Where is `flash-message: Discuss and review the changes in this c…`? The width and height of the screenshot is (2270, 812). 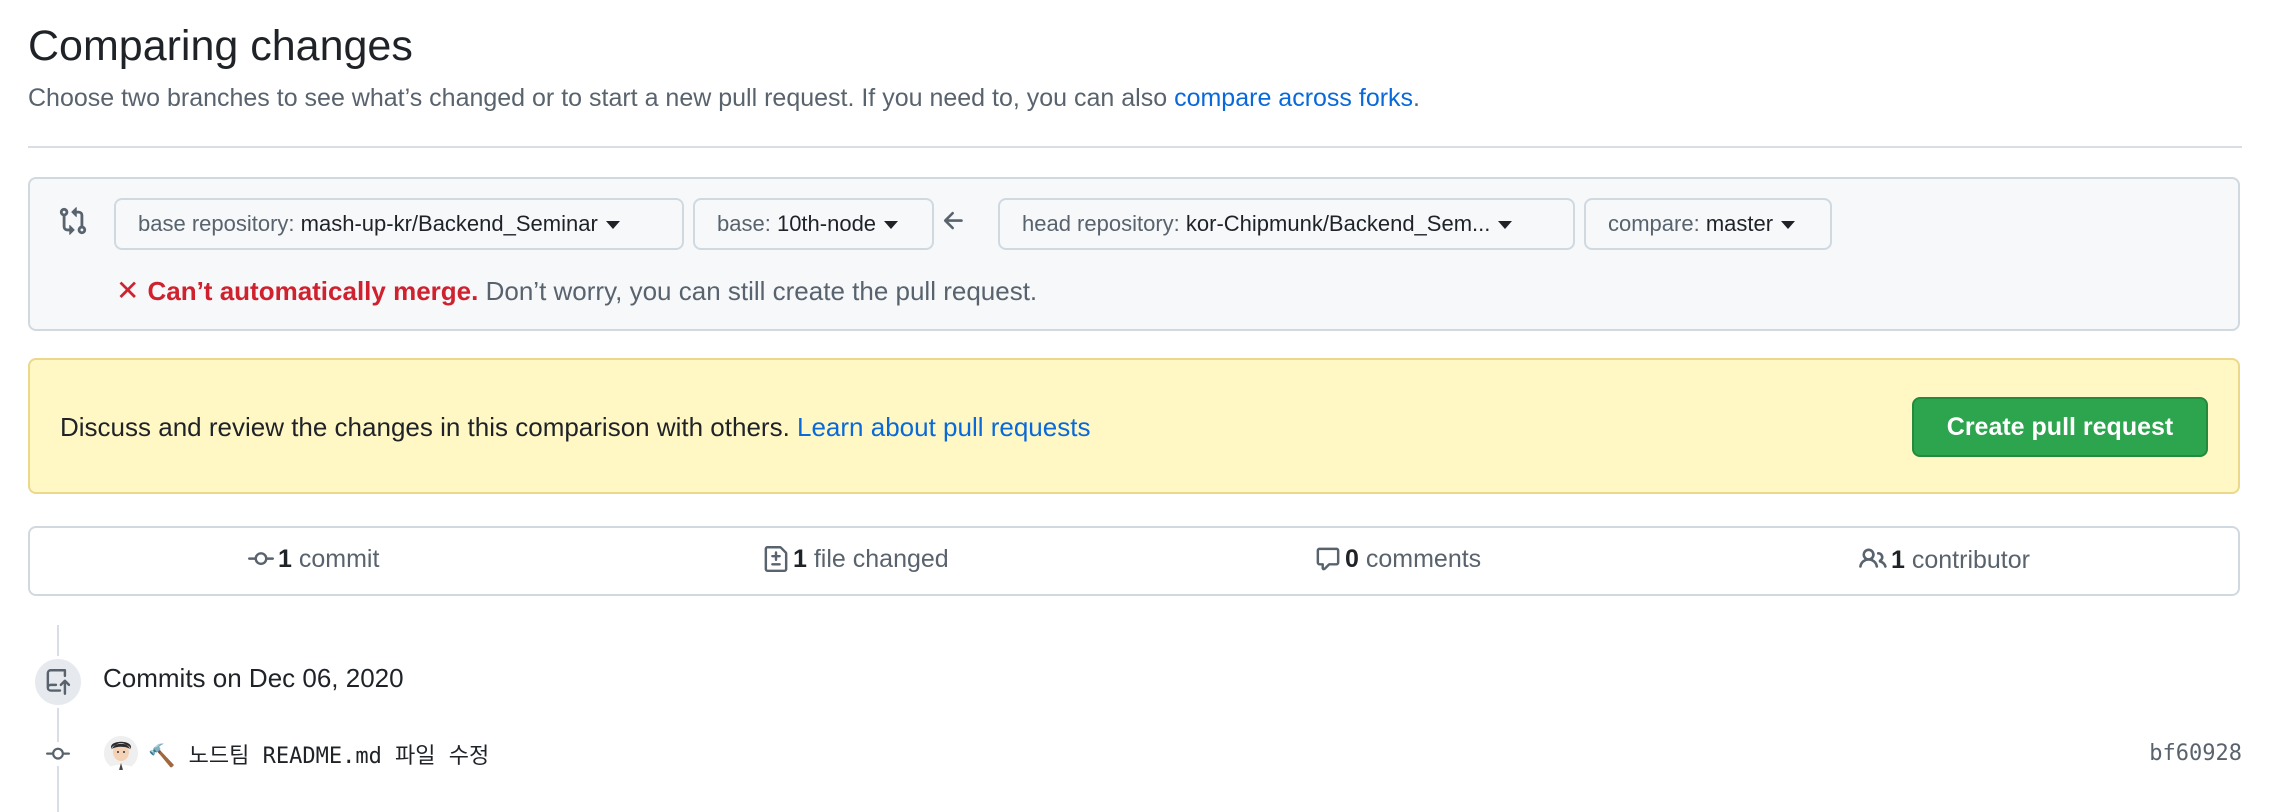 flash-message: Discuss and review the changes in this c… is located at coordinates (575, 427).